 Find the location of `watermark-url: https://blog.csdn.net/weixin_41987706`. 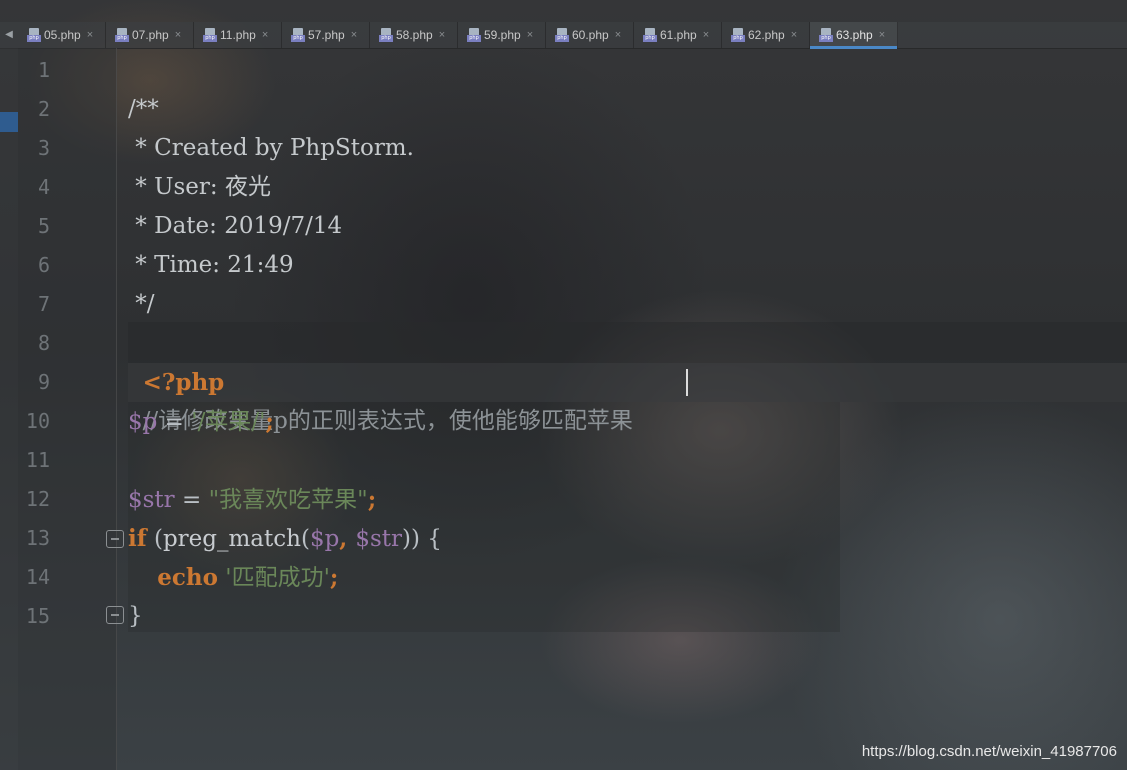

watermark-url: https://blog.csdn.net/weixin_41987706 is located at coordinates (989, 751).